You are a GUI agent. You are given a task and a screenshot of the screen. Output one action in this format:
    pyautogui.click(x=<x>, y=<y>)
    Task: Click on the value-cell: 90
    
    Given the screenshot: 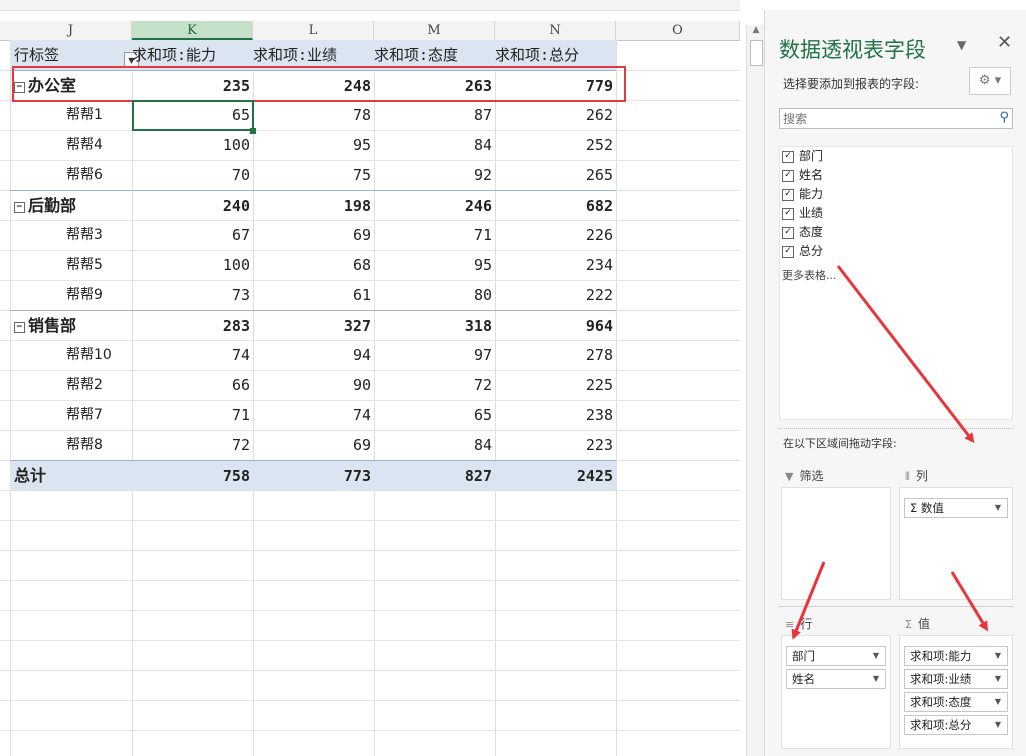 What is the action you would take?
    pyautogui.click(x=312, y=385)
    